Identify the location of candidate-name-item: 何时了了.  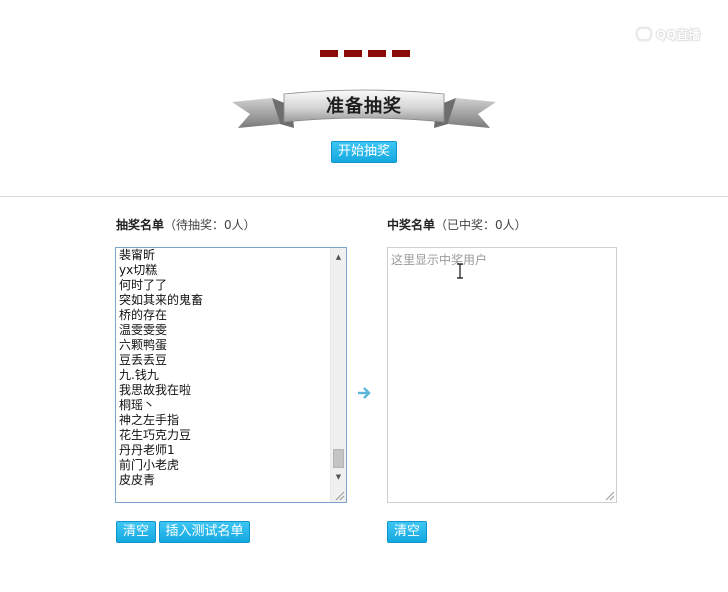
(143, 285).